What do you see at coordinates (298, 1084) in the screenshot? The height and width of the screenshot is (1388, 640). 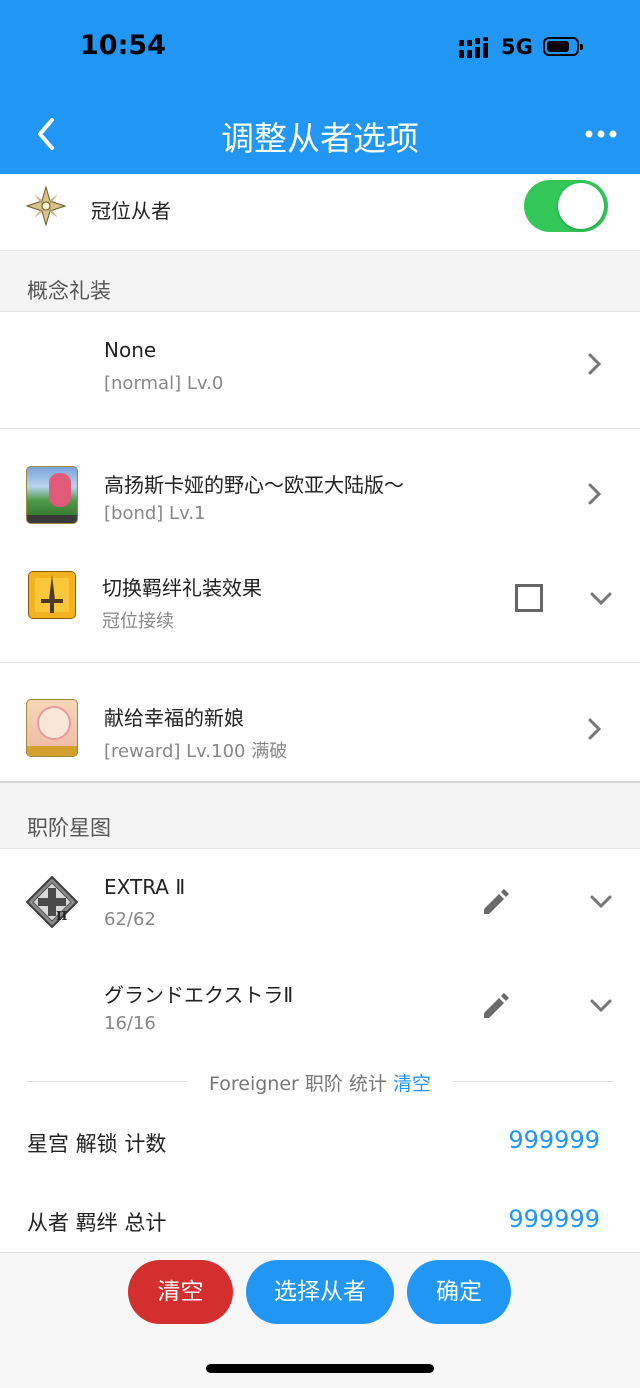 I see `stats-caption-text: Foreigner 职阶 统计` at bounding box center [298, 1084].